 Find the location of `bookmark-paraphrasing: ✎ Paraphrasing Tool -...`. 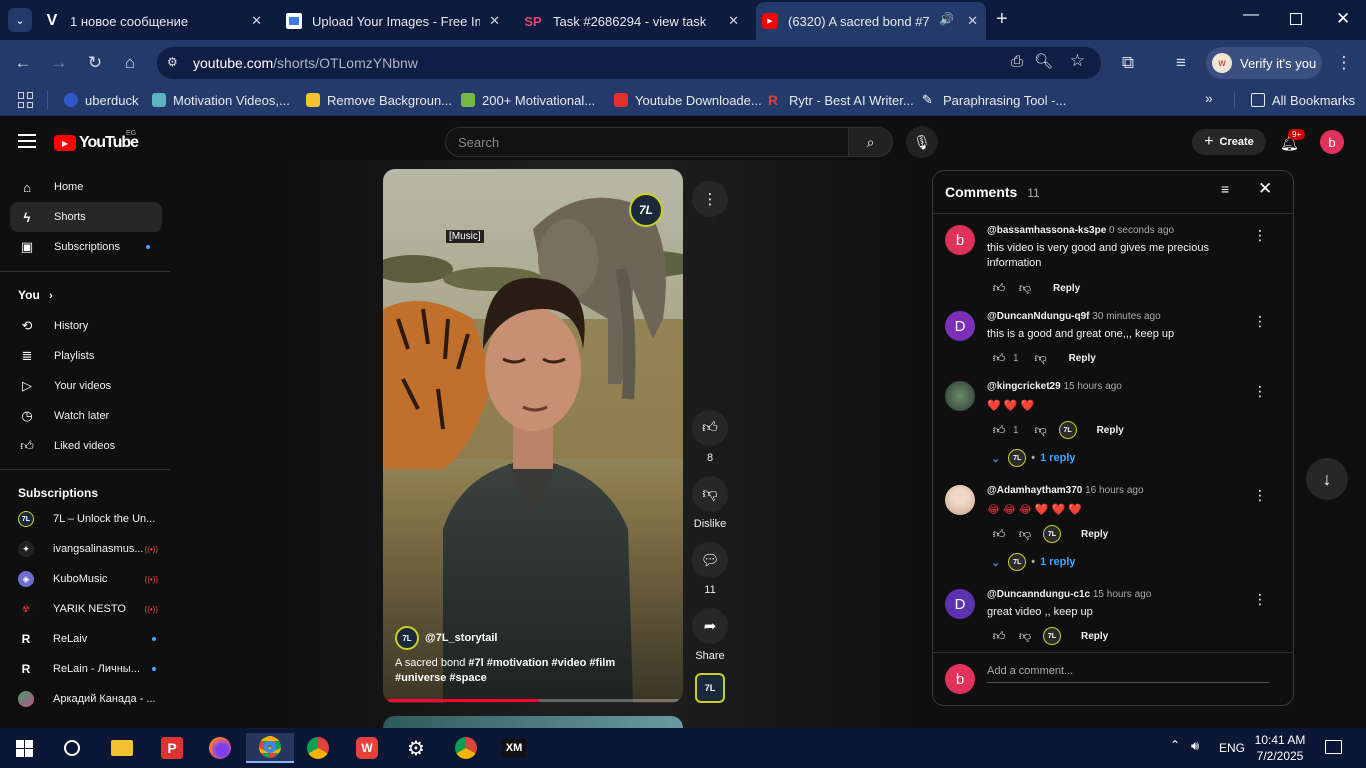

bookmark-paraphrasing: ✎ Paraphrasing Tool -... is located at coordinates (994, 100).